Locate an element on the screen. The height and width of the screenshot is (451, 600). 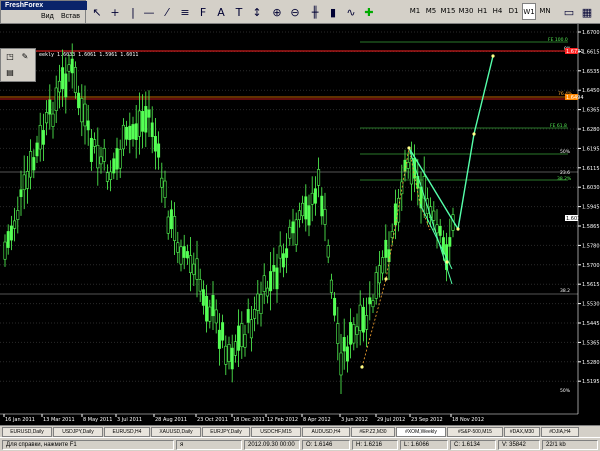
crosshair-icon: + is located at coordinates (115, 12).